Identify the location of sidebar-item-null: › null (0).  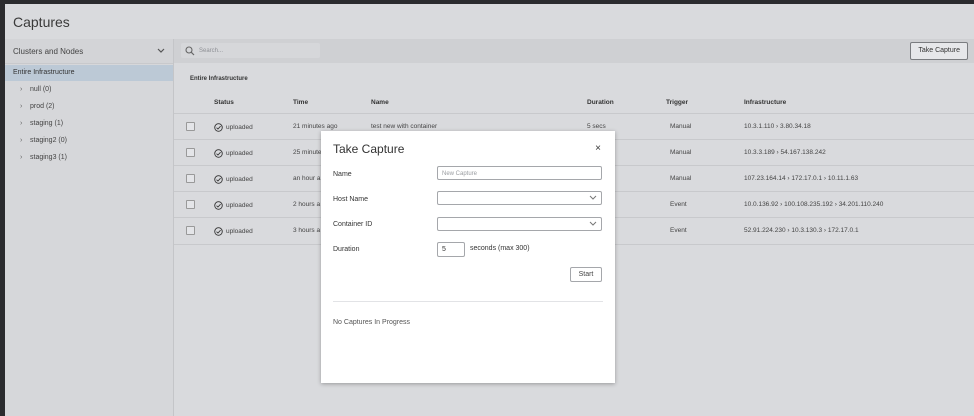
(89, 89).